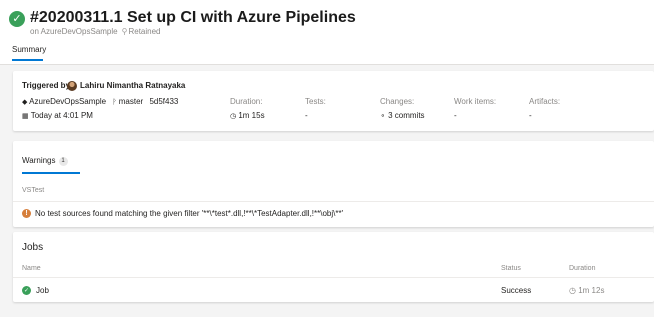 The width and height of the screenshot is (654, 317). I want to click on calendar-icon: ▦, so click(25, 116).